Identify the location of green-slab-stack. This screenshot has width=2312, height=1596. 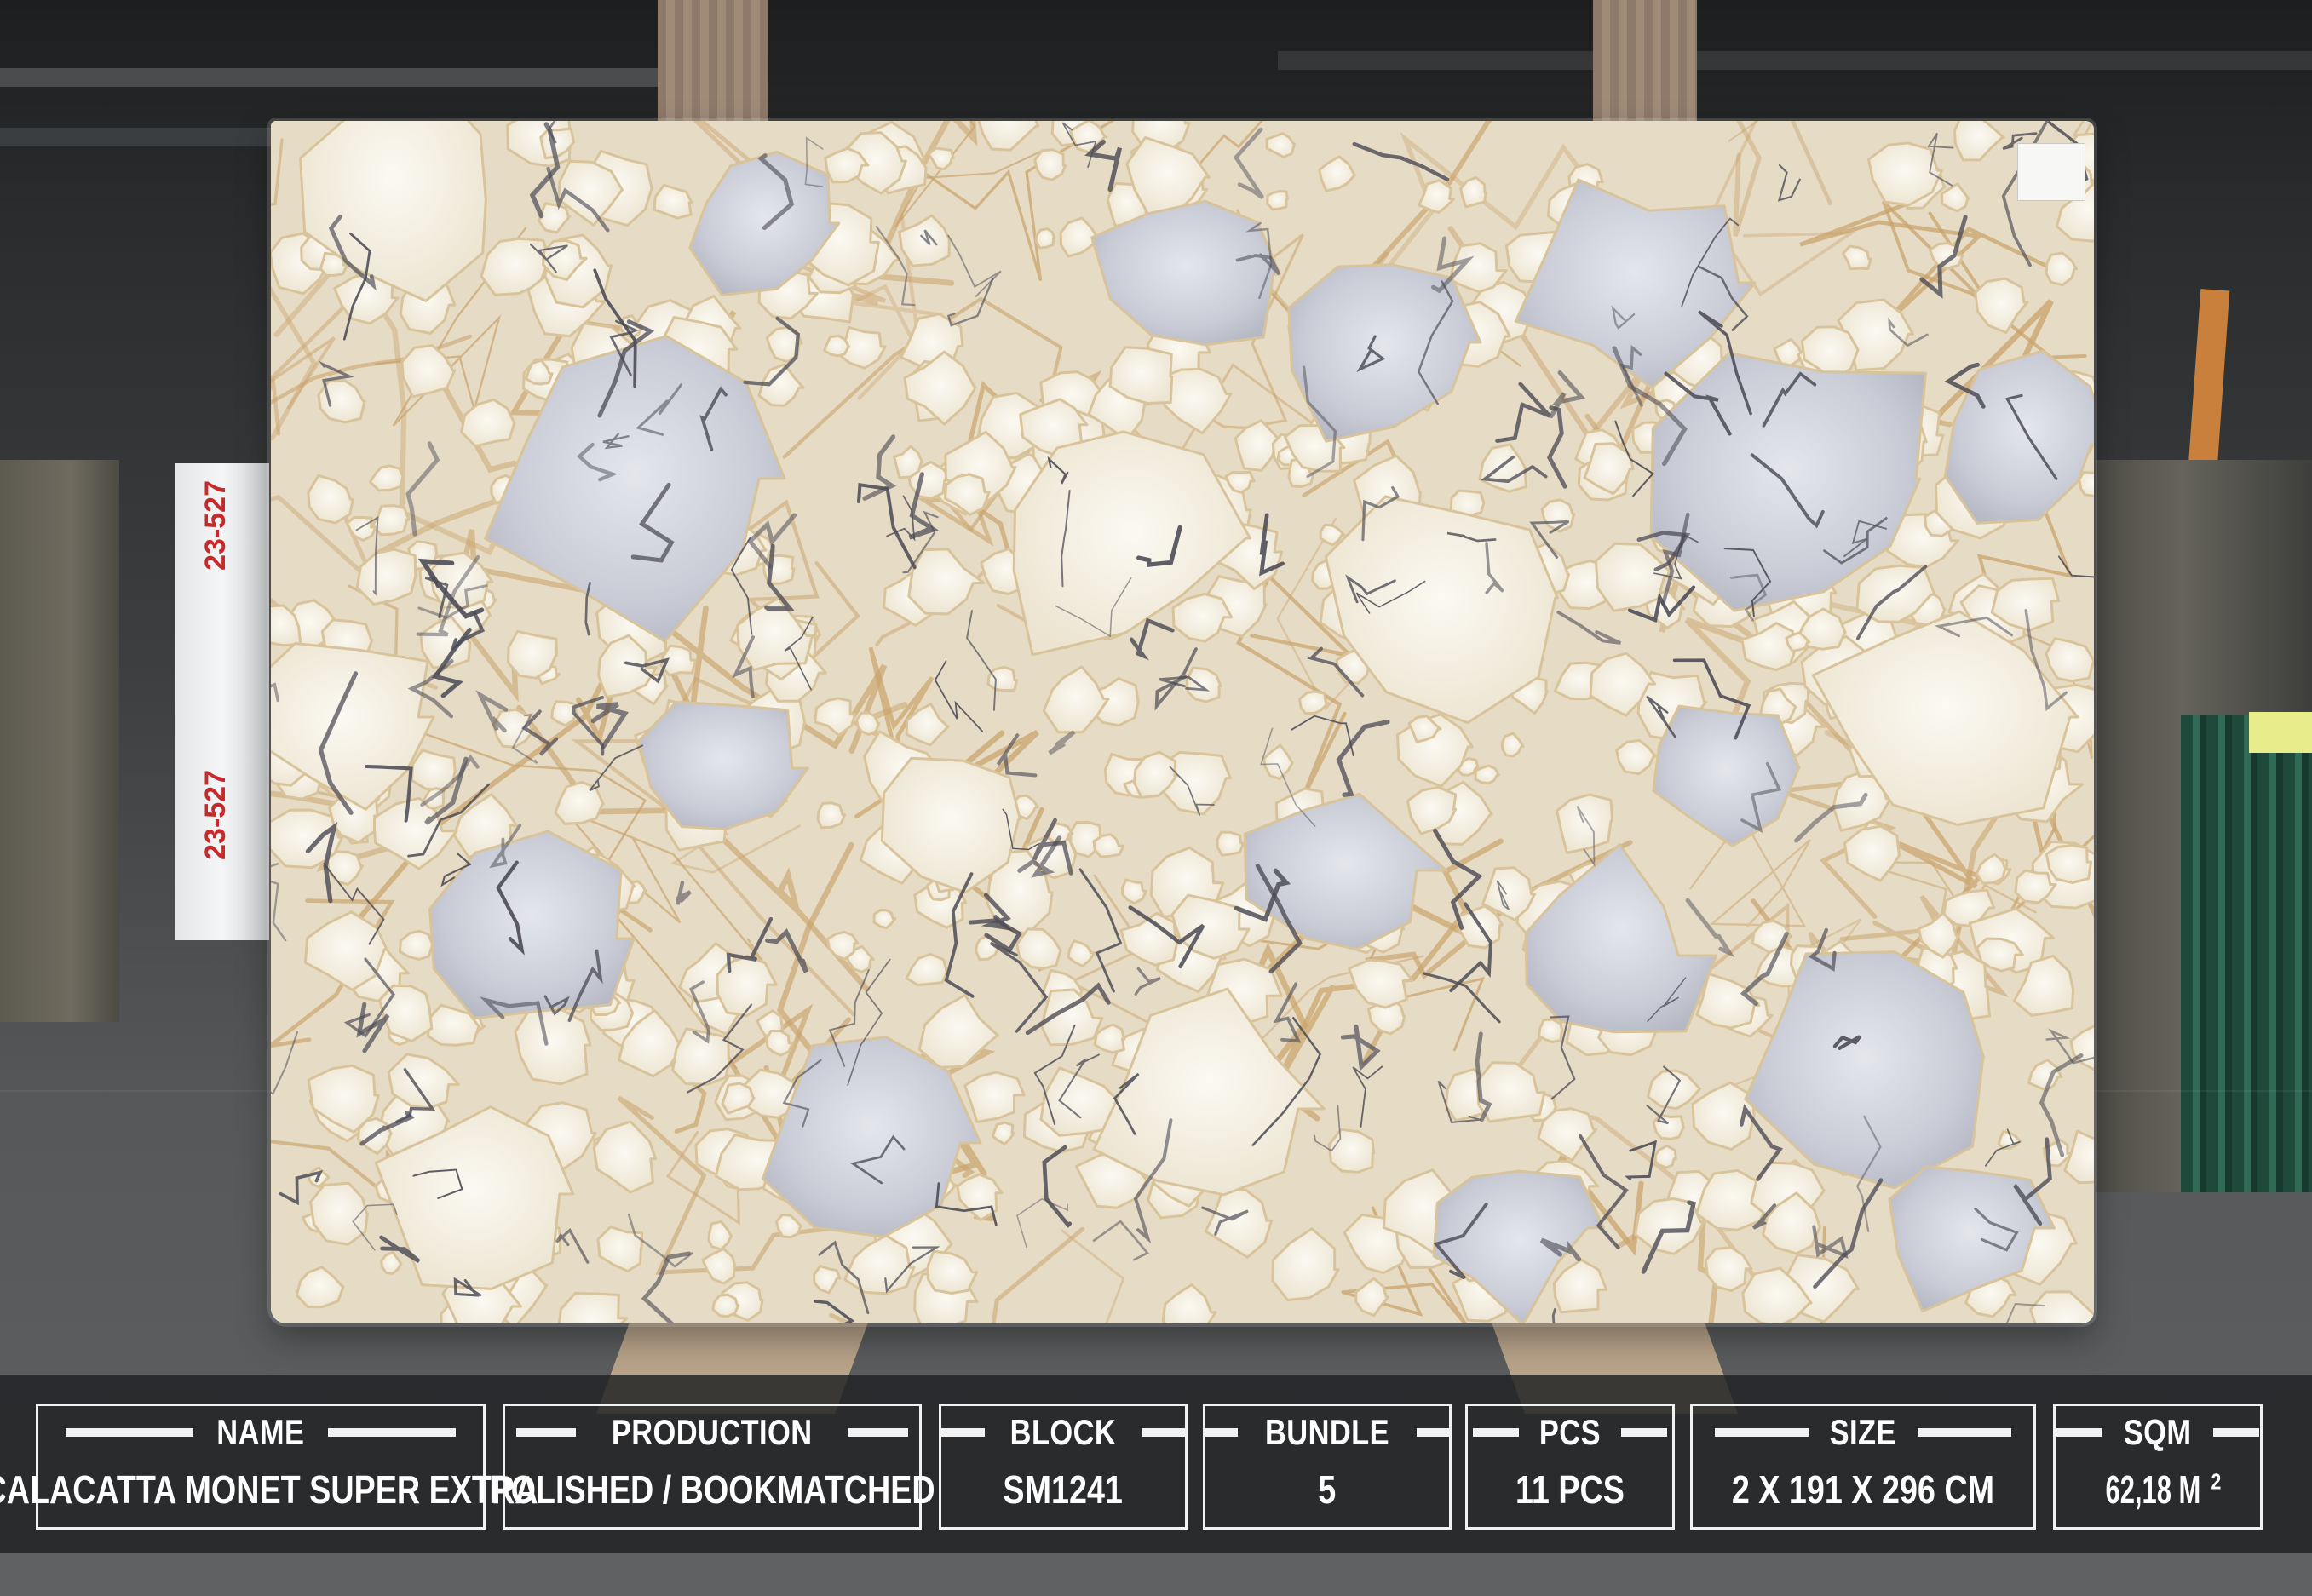
(2246, 953).